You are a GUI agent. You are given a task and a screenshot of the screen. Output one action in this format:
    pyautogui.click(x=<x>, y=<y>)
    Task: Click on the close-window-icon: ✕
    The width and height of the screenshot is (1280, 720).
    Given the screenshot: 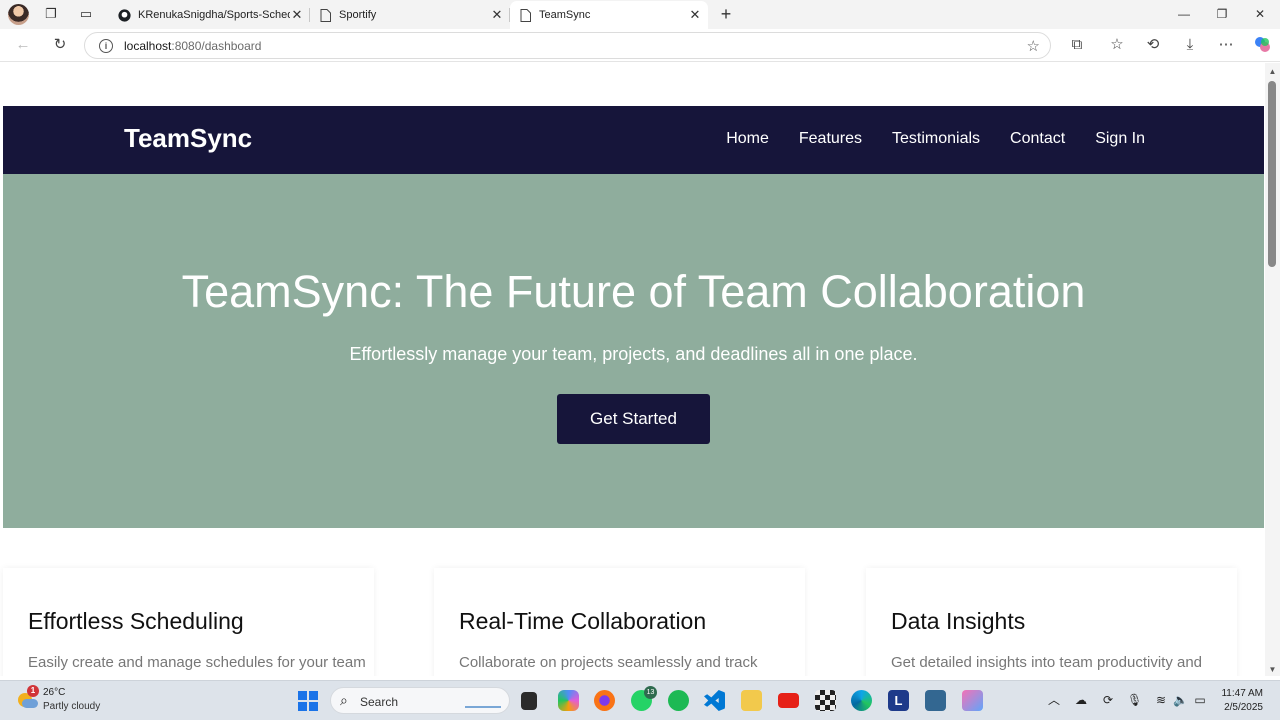 What is the action you would take?
    pyautogui.click(x=1260, y=14)
    